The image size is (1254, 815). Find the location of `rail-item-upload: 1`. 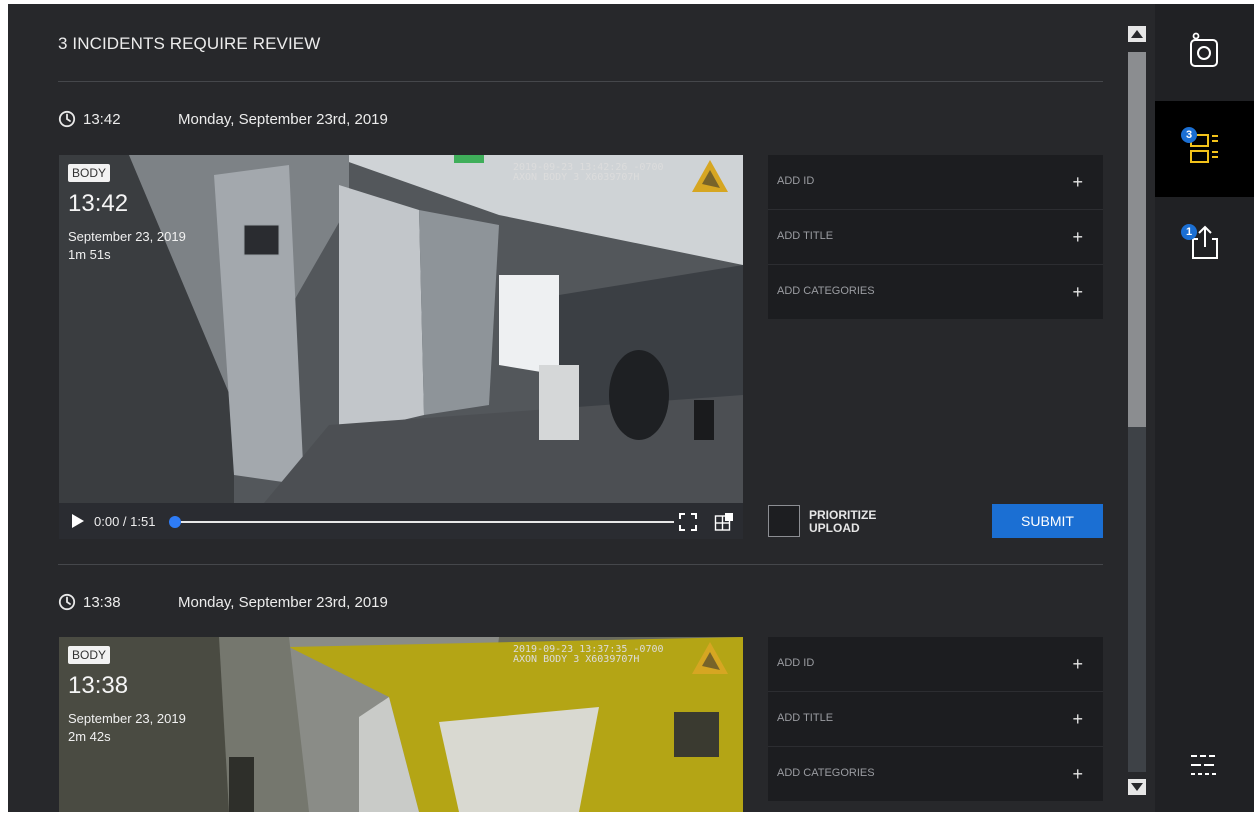

rail-item-upload: 1 is located at coordinates (1204, 245).